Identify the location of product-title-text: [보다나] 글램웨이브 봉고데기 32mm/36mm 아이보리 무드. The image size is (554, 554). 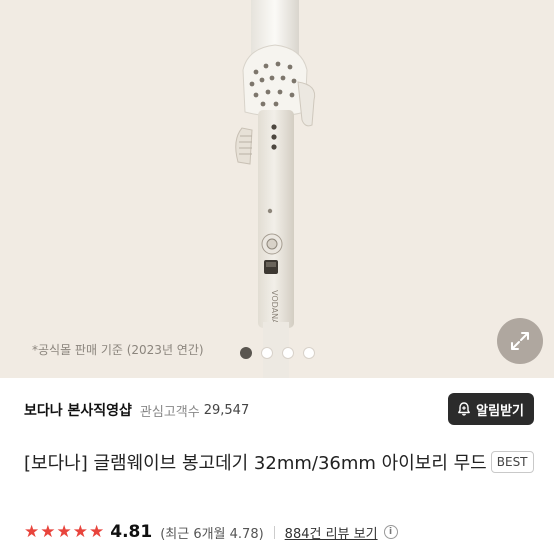
(255, 463).